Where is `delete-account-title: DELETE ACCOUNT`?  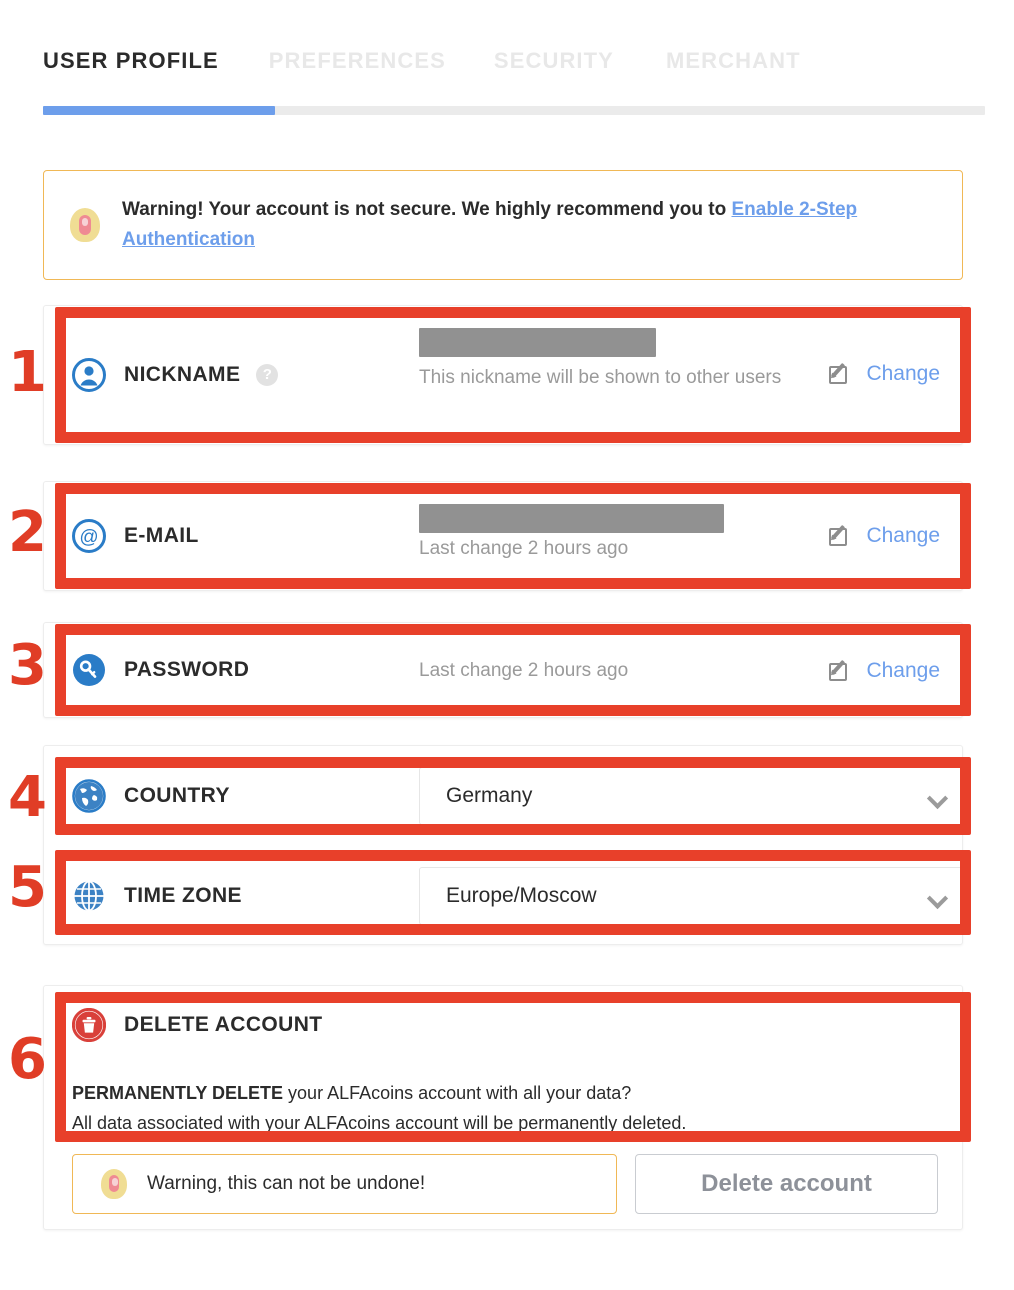
delete-account-title: DELETE ACCOUNT is located at coordinates (223, 1024).